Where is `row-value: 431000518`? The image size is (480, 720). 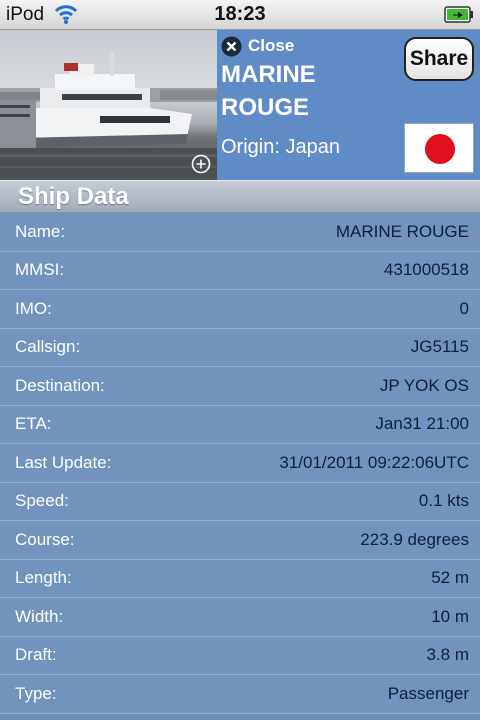
row-value: 431000518 is located at coordinates (426, 270).